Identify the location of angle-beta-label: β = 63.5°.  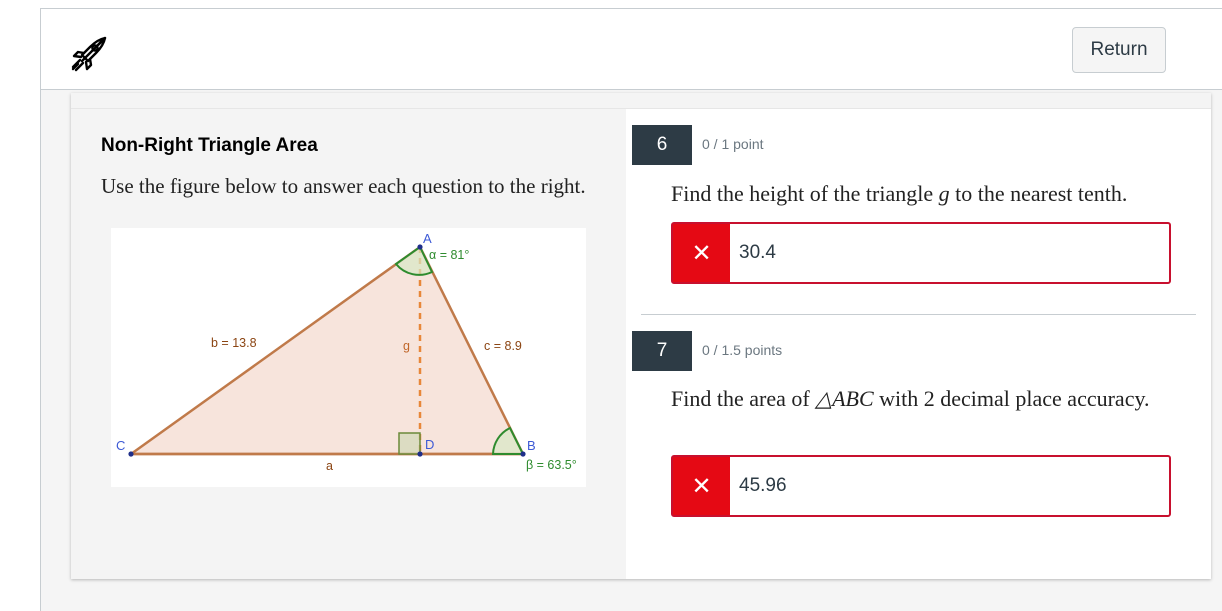
(551, 465).